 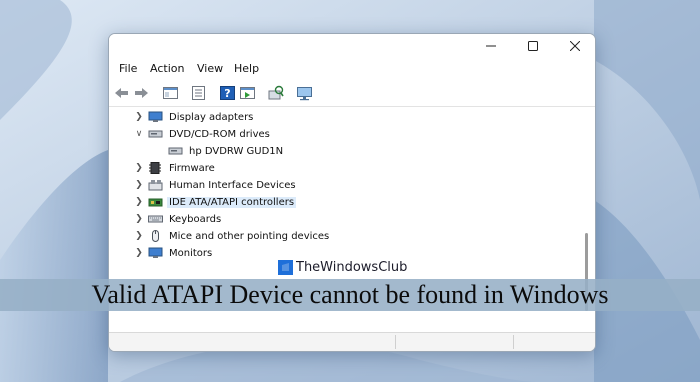 I want to click on tree-item-label: Display adapters, so click(x=211, y=117).